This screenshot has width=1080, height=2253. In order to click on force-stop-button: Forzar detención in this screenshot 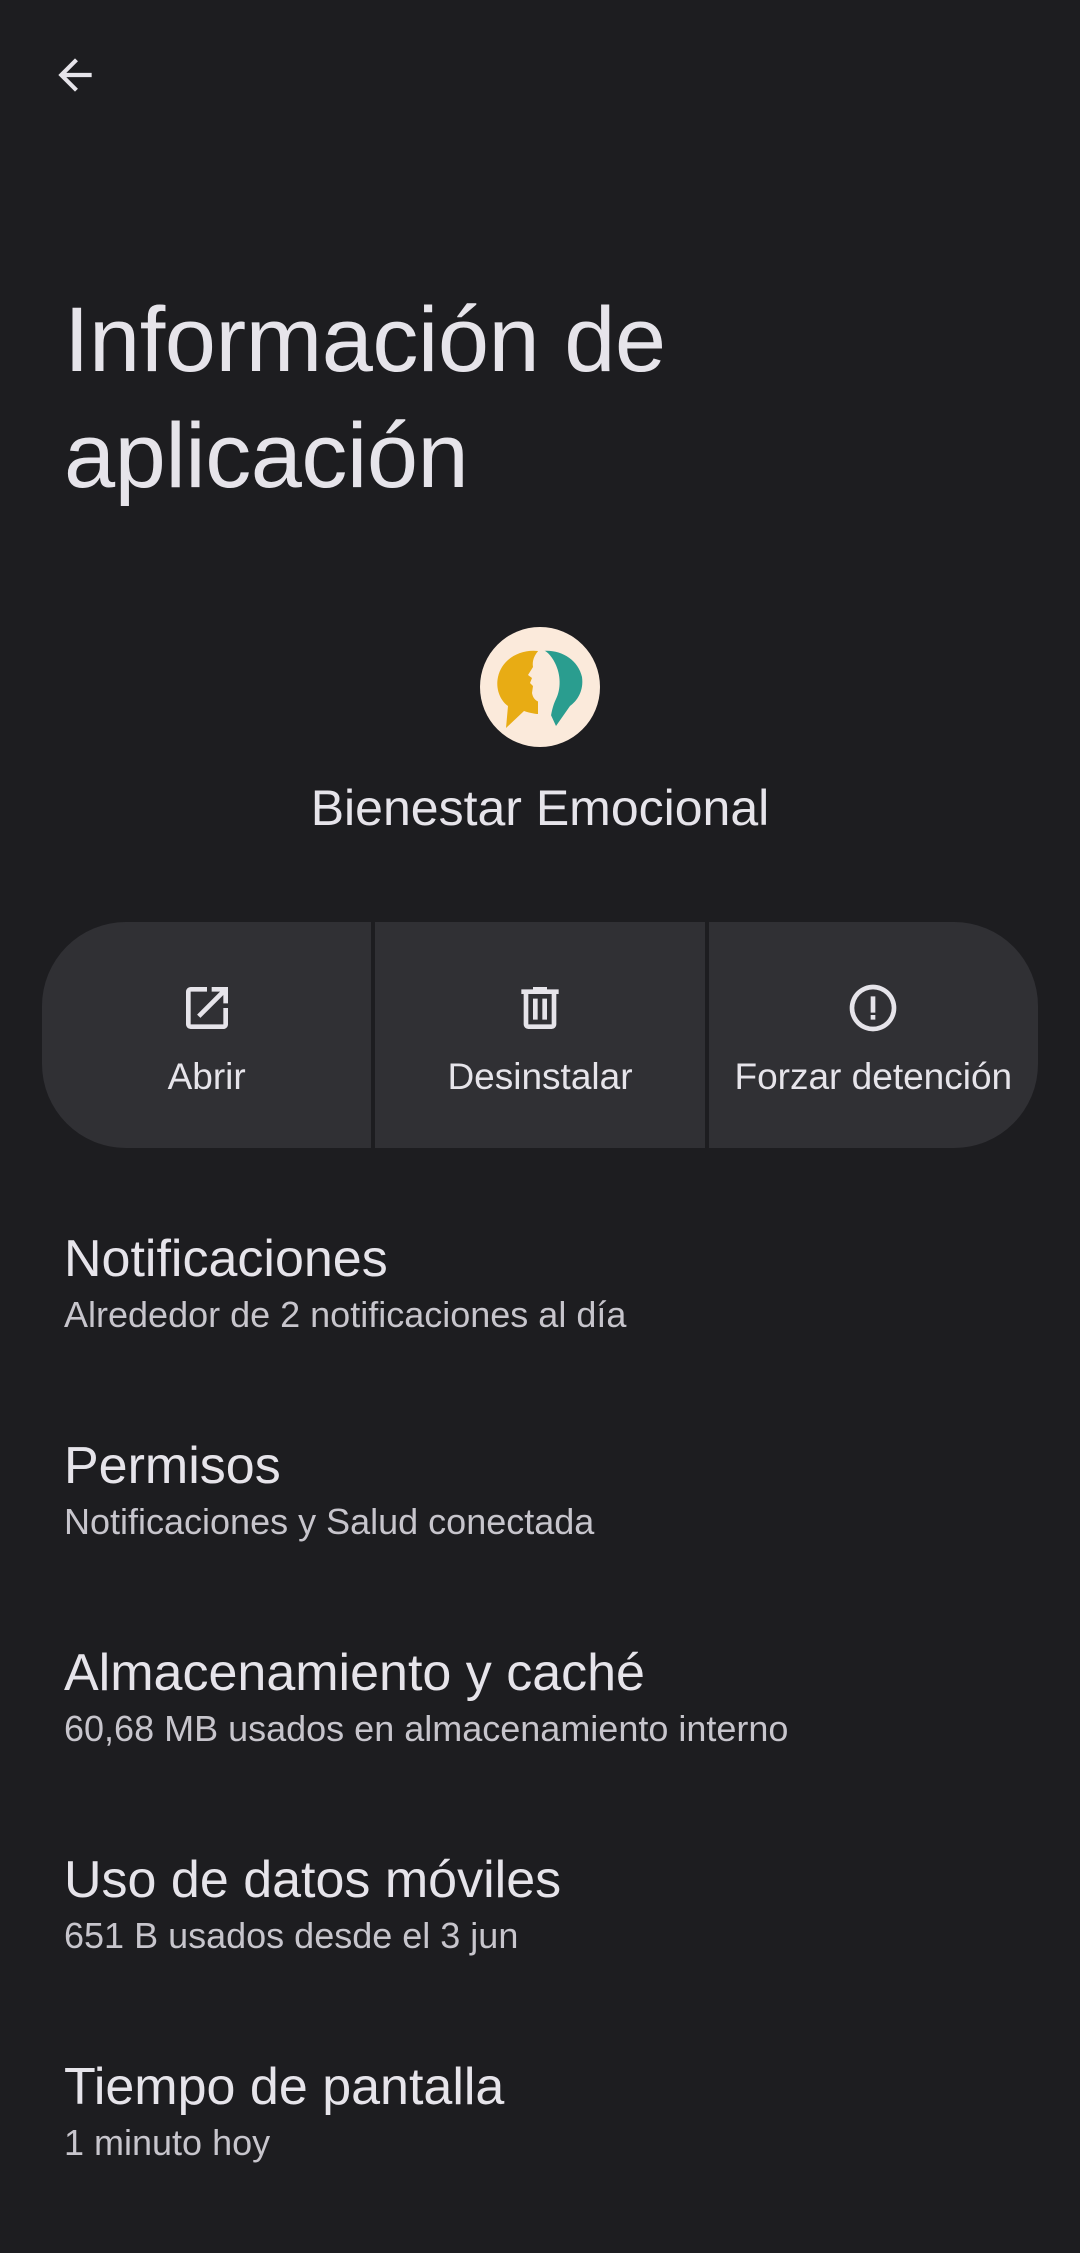, I will do `click(873, 1035)`.